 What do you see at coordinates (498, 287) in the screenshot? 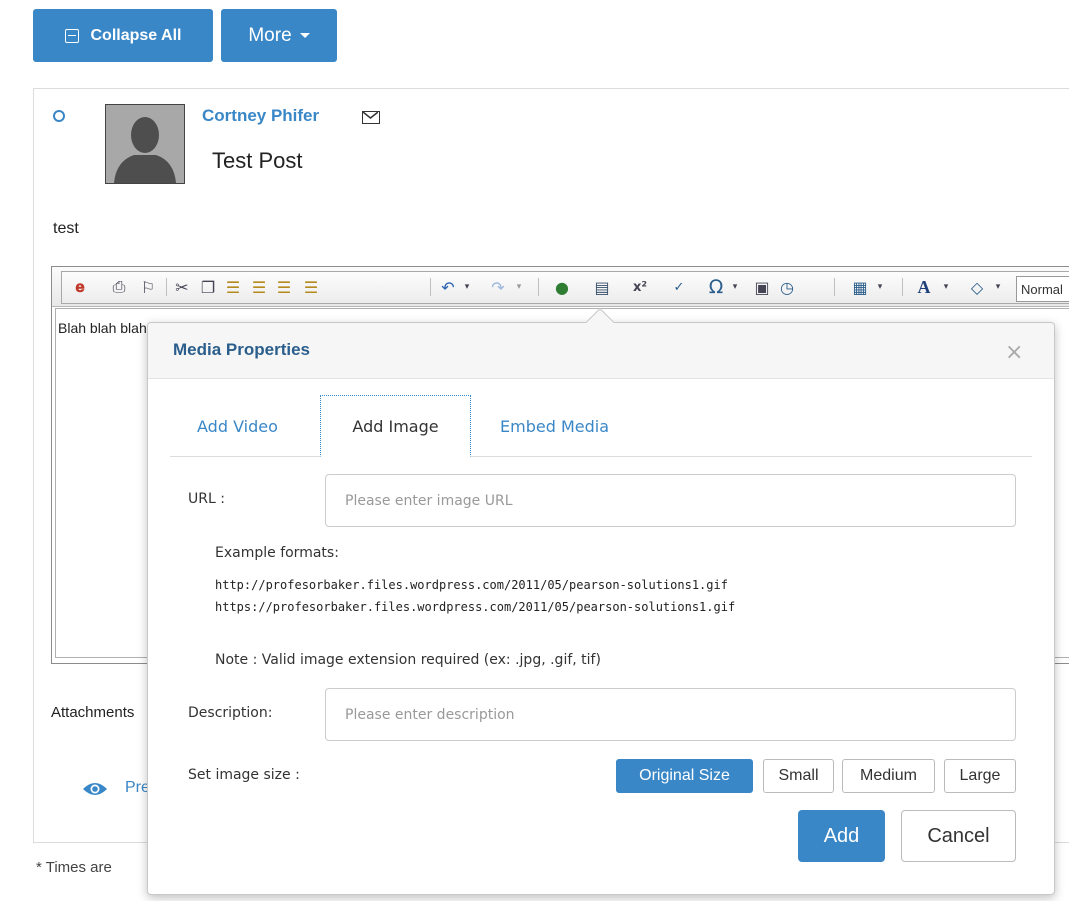
I see `redo-icon: ↷` at bounding box center [498, 287].